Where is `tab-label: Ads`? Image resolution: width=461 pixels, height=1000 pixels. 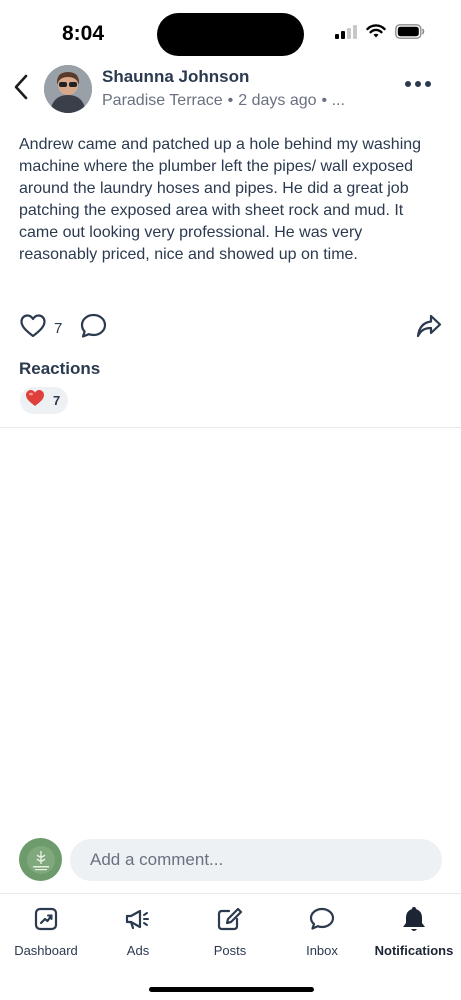
tab-label: Ads is located at coordinates (138, 950).